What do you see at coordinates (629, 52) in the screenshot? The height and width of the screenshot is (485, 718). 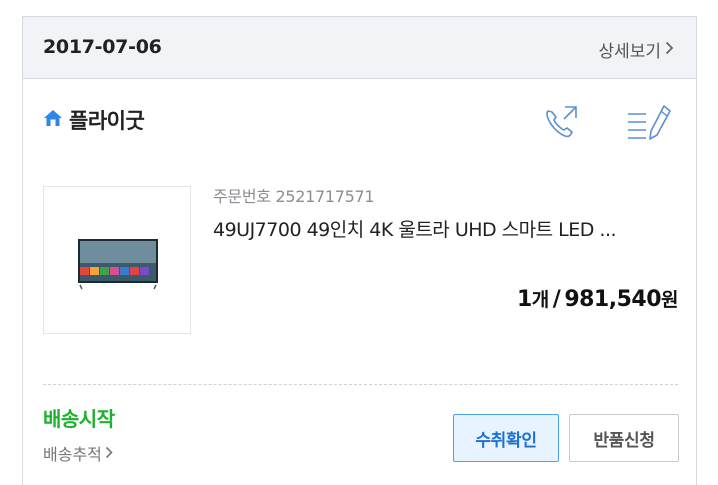 I see `detail-link-label: 상세보기` at bounding box center [629, 52].